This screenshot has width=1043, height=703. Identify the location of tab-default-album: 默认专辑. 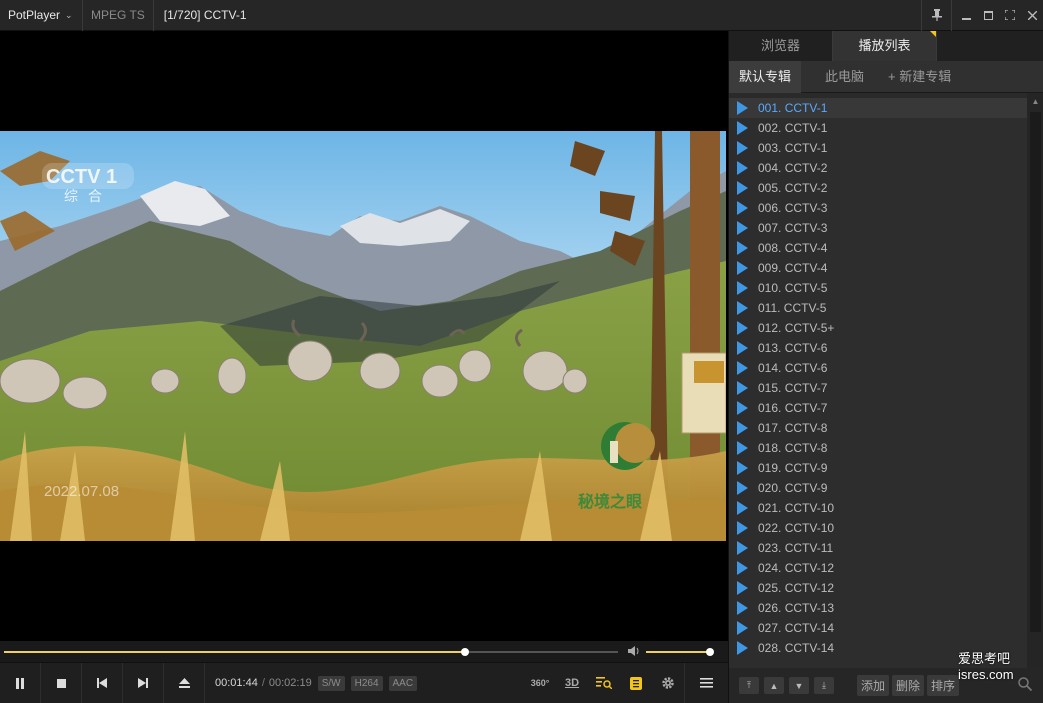
(765, 77).